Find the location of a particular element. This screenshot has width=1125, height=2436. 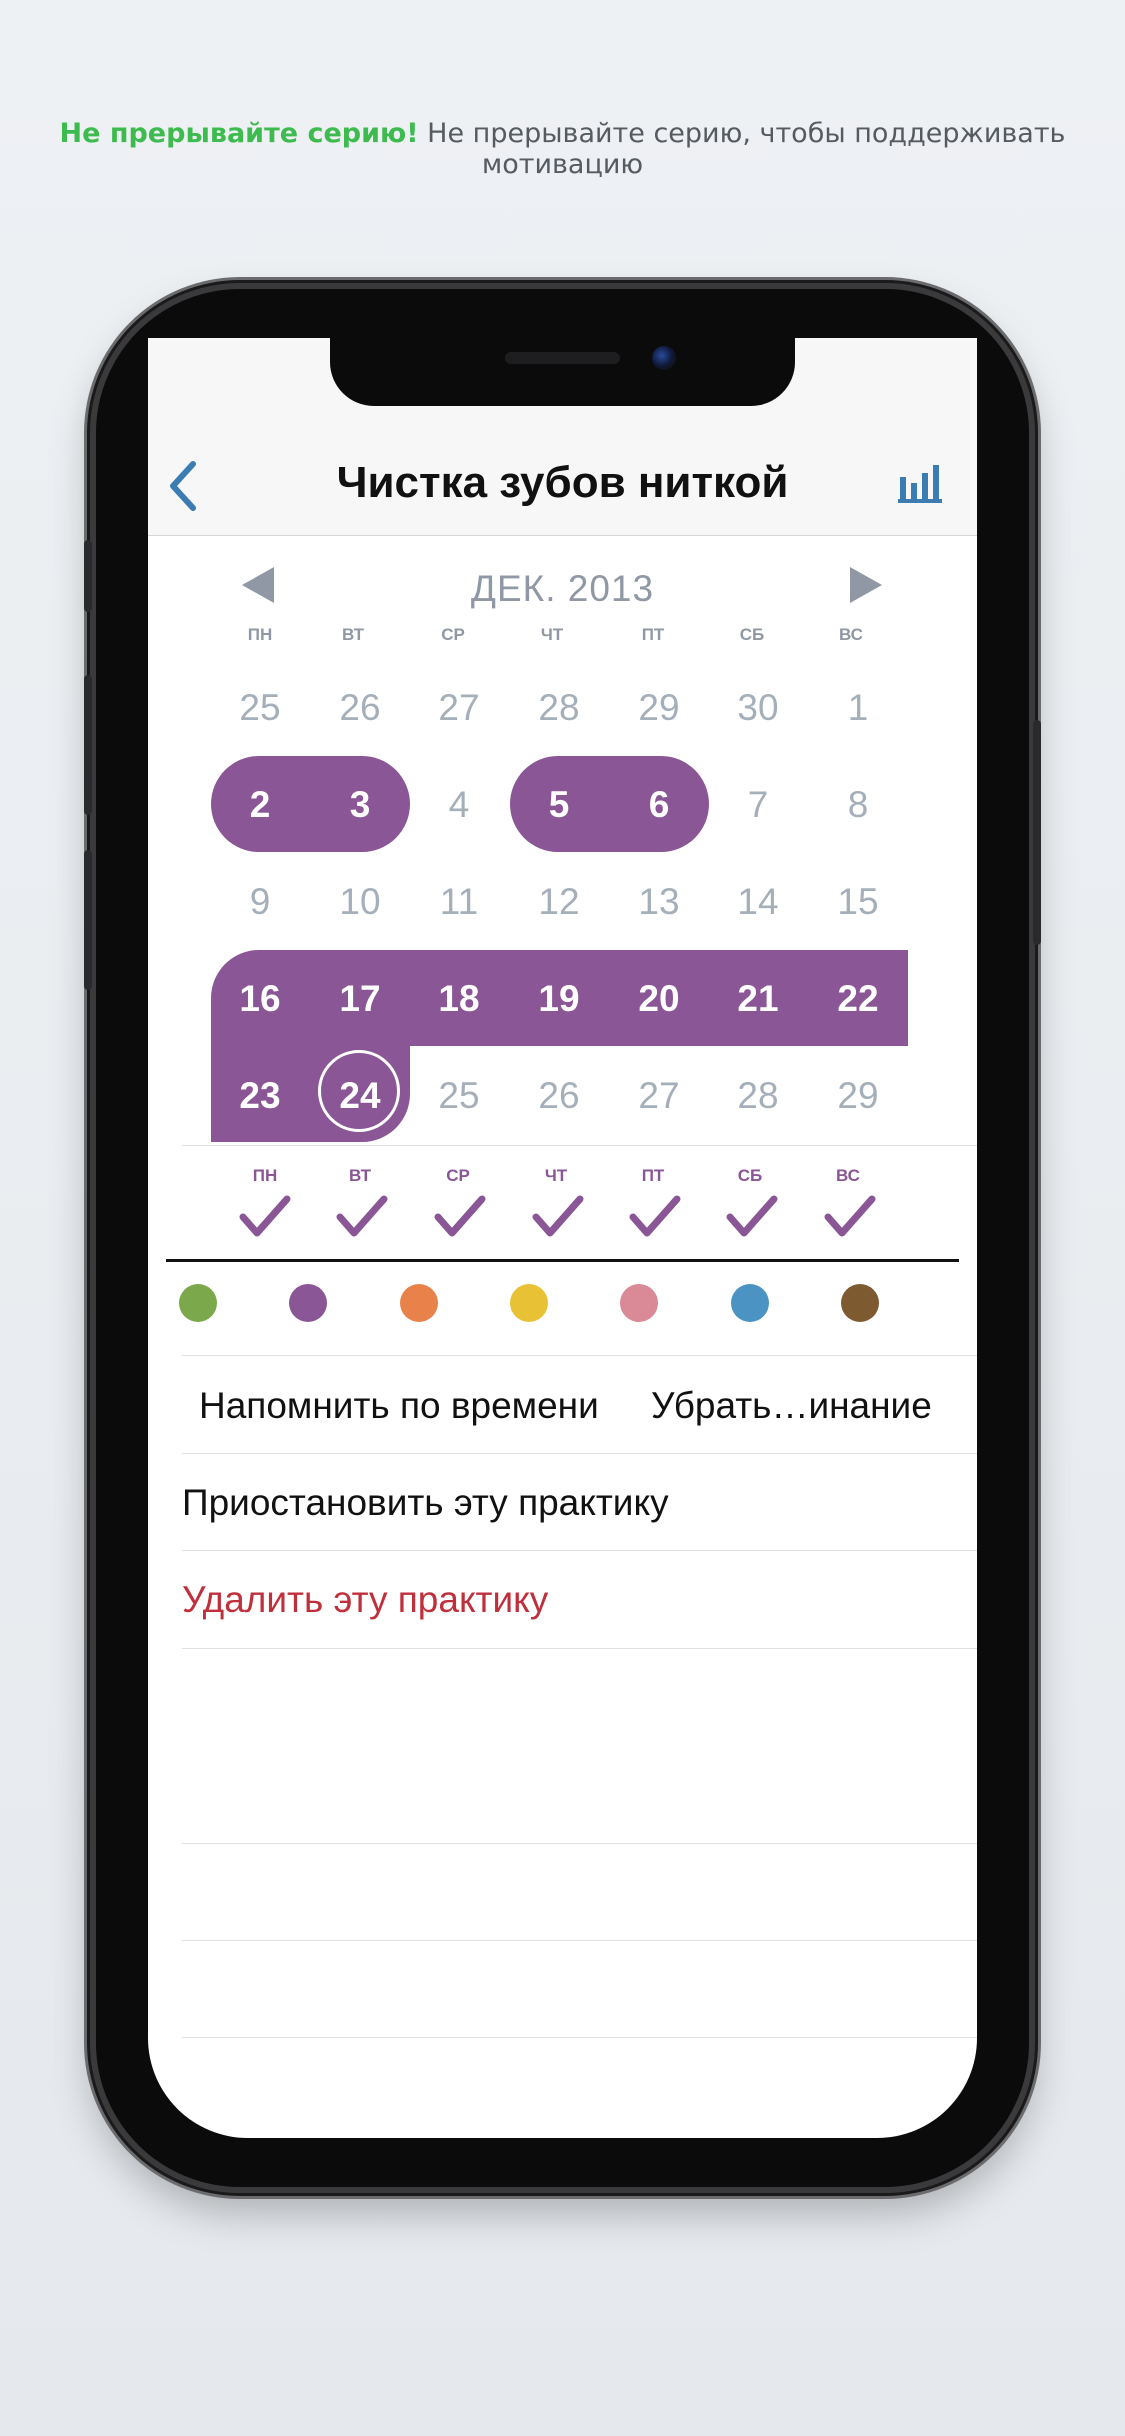

weekday-label: ВТ is located at coordinates (352, 634).